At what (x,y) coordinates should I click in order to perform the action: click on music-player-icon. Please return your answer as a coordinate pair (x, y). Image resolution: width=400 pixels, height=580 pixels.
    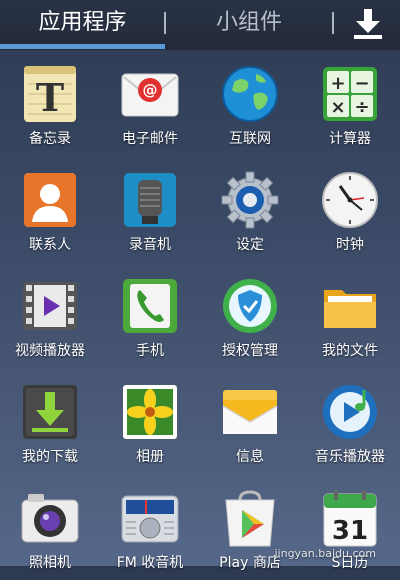
    Looking at the image, I should click on (350, 412).